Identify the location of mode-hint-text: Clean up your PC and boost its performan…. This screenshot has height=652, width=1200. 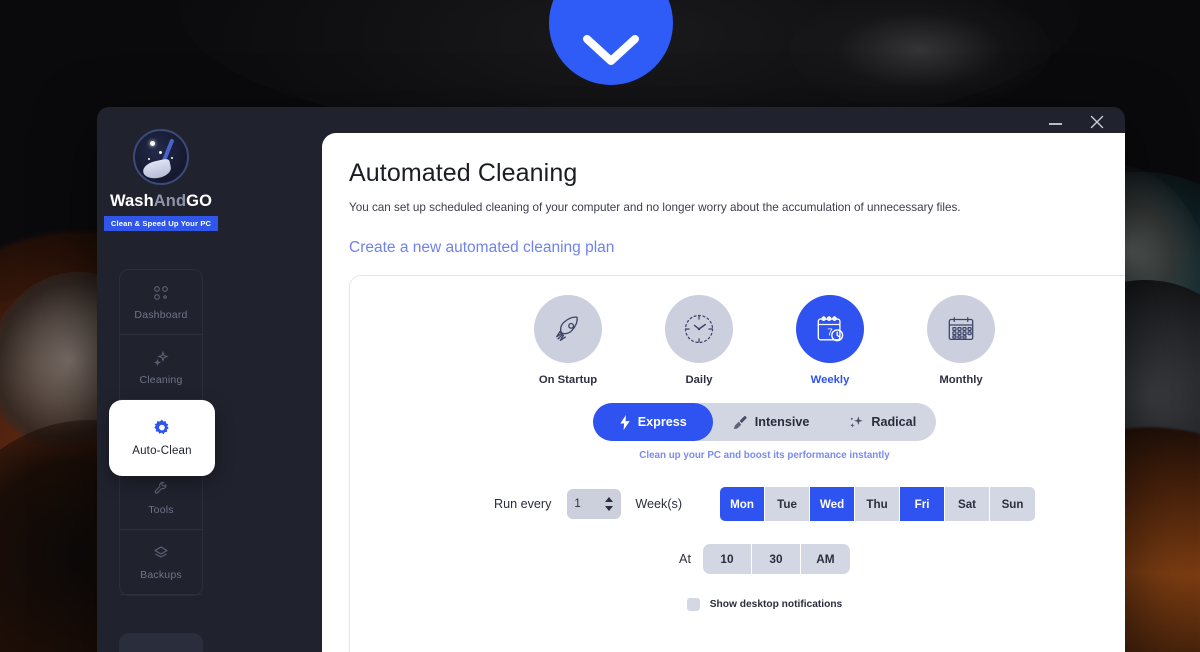
(764, 455).